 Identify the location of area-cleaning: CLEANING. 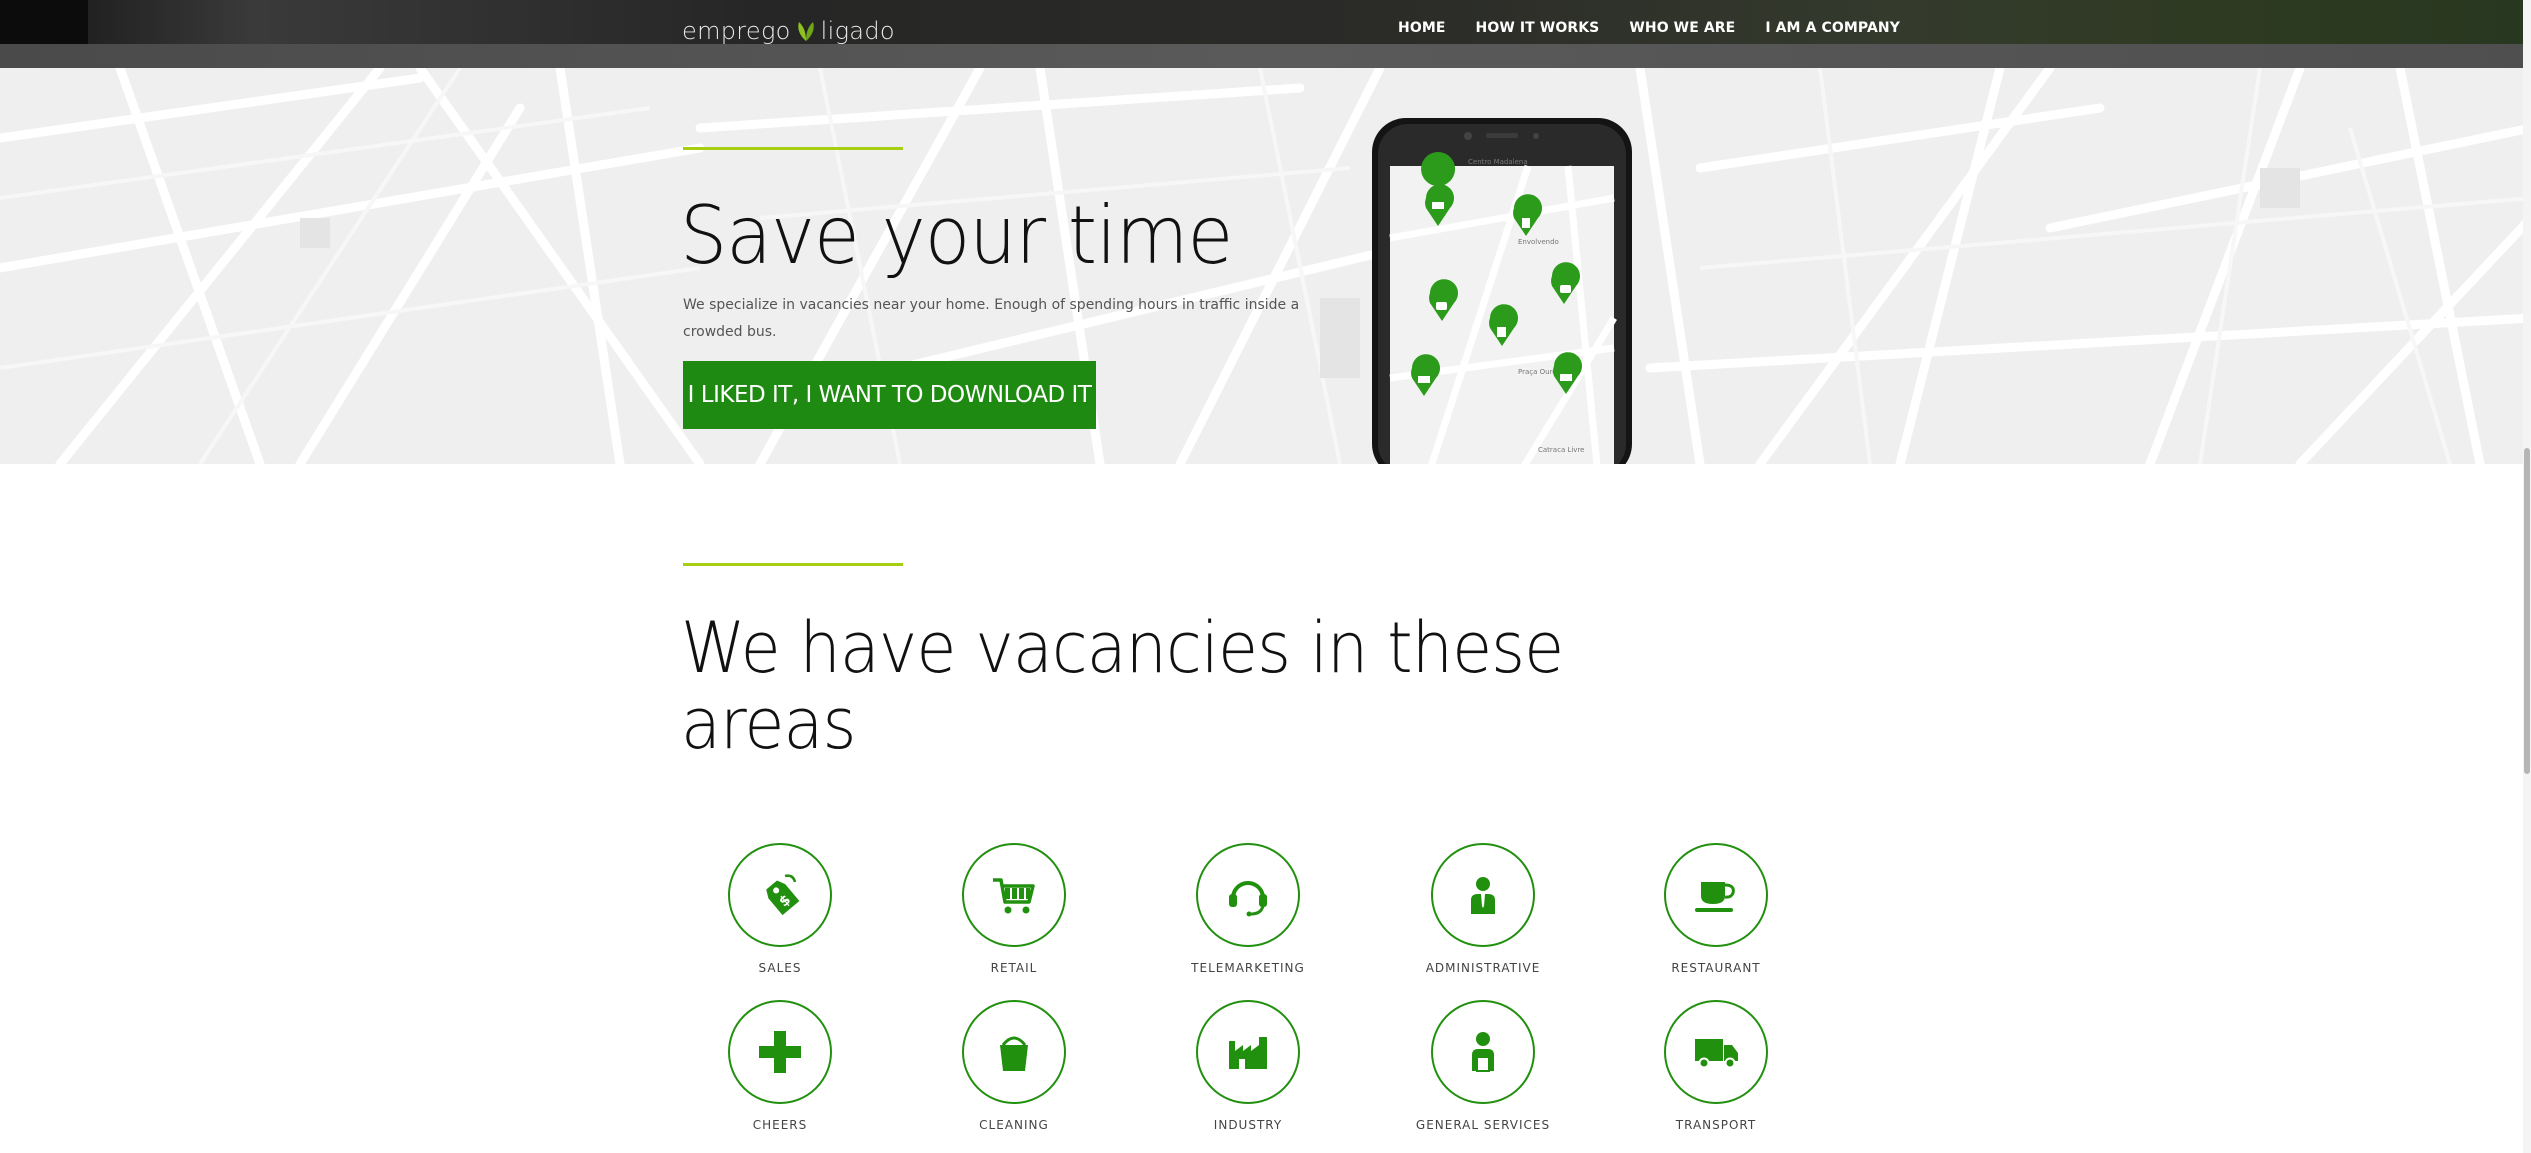
(1014, 1066).